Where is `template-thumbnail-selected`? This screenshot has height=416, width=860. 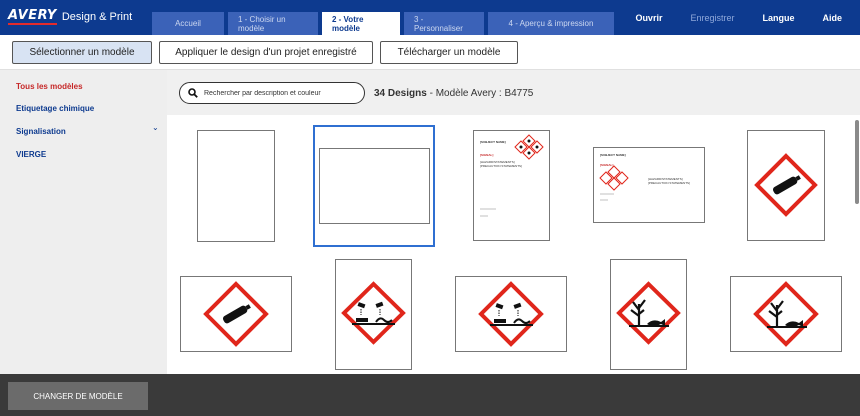
template-thumbnail-selected is located at coordinates (374, 186).